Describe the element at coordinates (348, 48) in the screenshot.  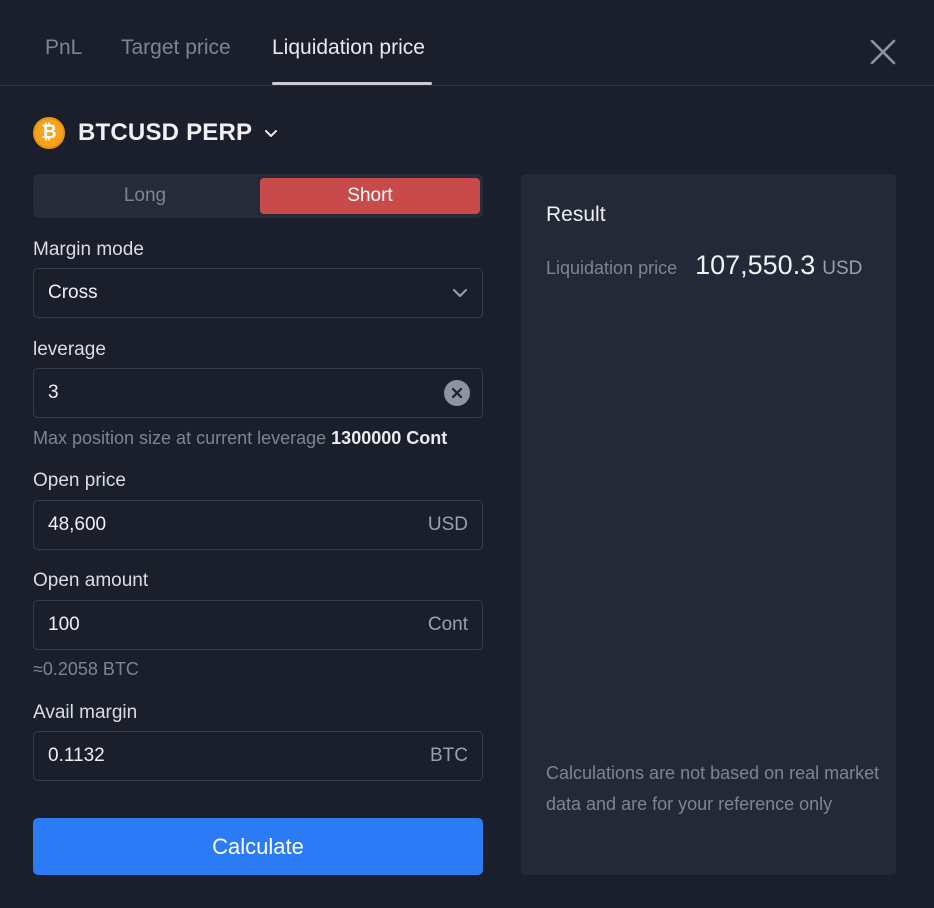
I see `tab-liquidation-price: Liquidation price` at that location.